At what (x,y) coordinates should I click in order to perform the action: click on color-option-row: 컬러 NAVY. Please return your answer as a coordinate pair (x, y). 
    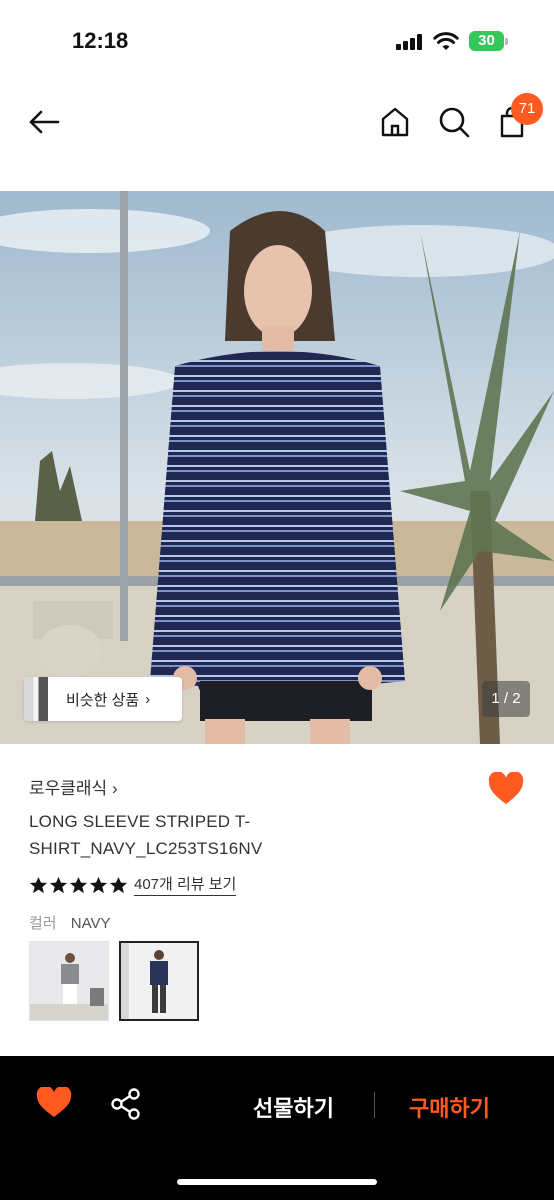
    Looking at the image, I should click on (70, 922).